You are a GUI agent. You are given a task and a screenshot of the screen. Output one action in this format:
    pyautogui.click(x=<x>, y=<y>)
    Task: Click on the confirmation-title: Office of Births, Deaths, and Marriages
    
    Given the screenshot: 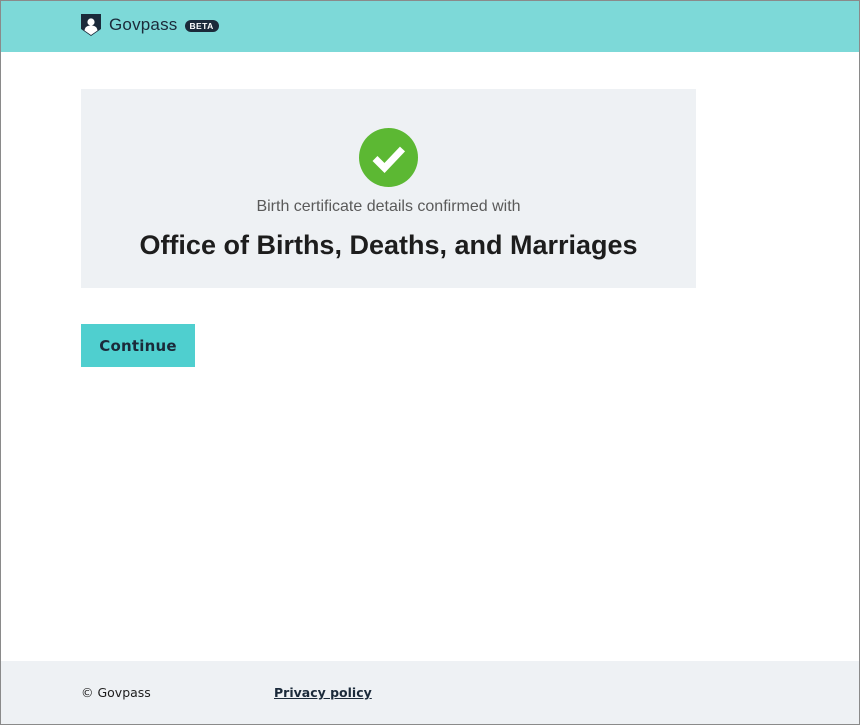 What is the action you would take?
    pyautogui.click(x=388, y=245)
    